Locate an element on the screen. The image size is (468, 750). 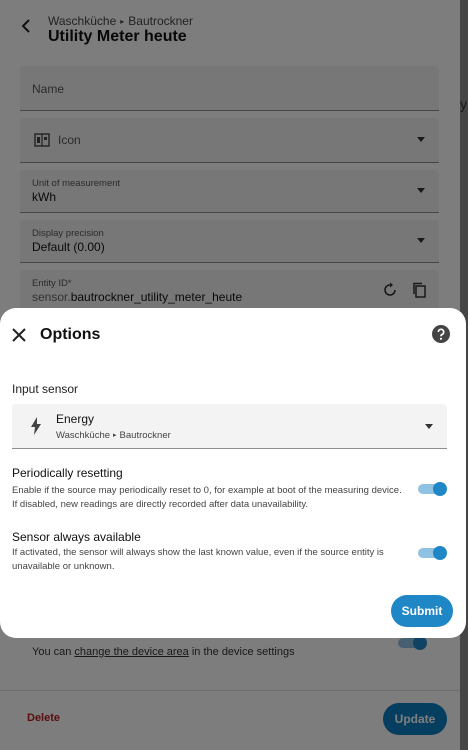
close-icon is located at coordinates (19, 335).